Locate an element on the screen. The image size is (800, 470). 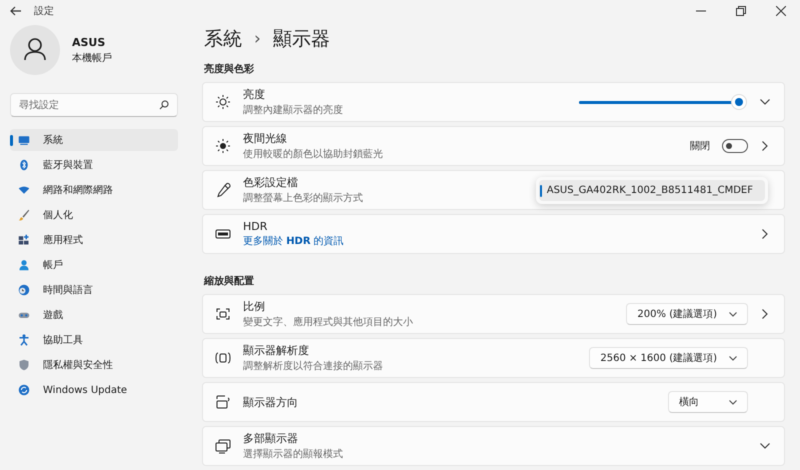
sidebar-item: 網路和網際網路 is located at coordinates (94, 190).